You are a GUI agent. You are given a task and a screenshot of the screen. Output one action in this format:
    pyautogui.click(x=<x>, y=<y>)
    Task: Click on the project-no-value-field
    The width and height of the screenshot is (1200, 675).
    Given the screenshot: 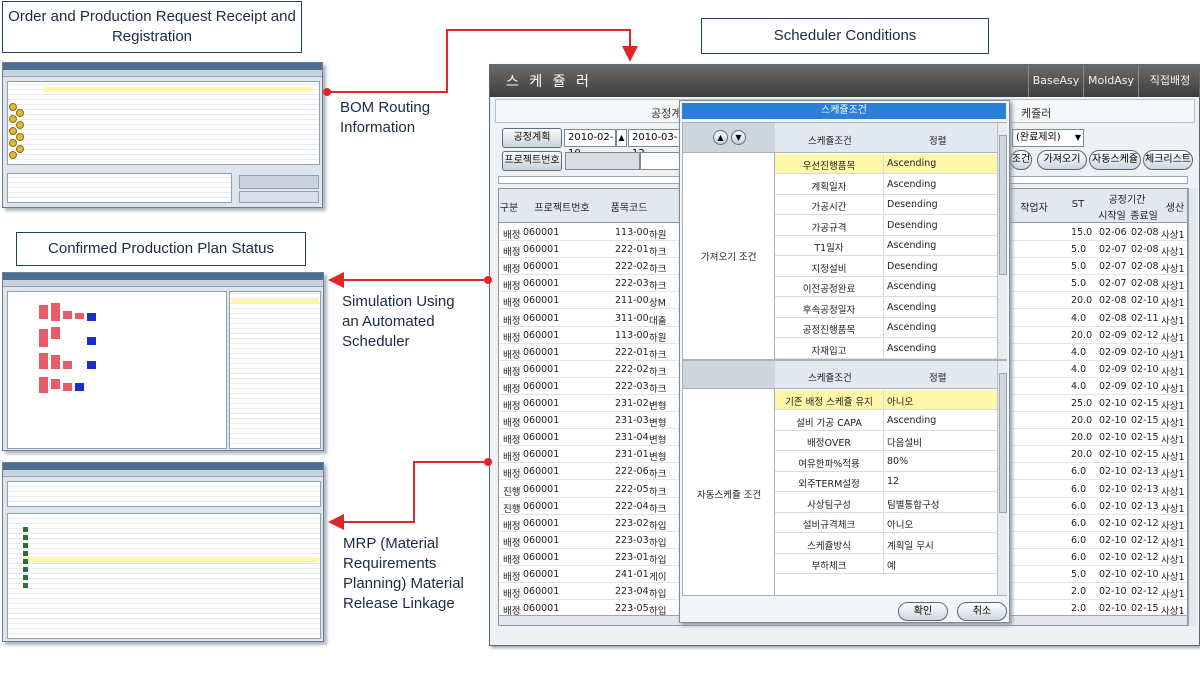 What is the action you would take?
    pyautogui.click(x=660, y=161)
    